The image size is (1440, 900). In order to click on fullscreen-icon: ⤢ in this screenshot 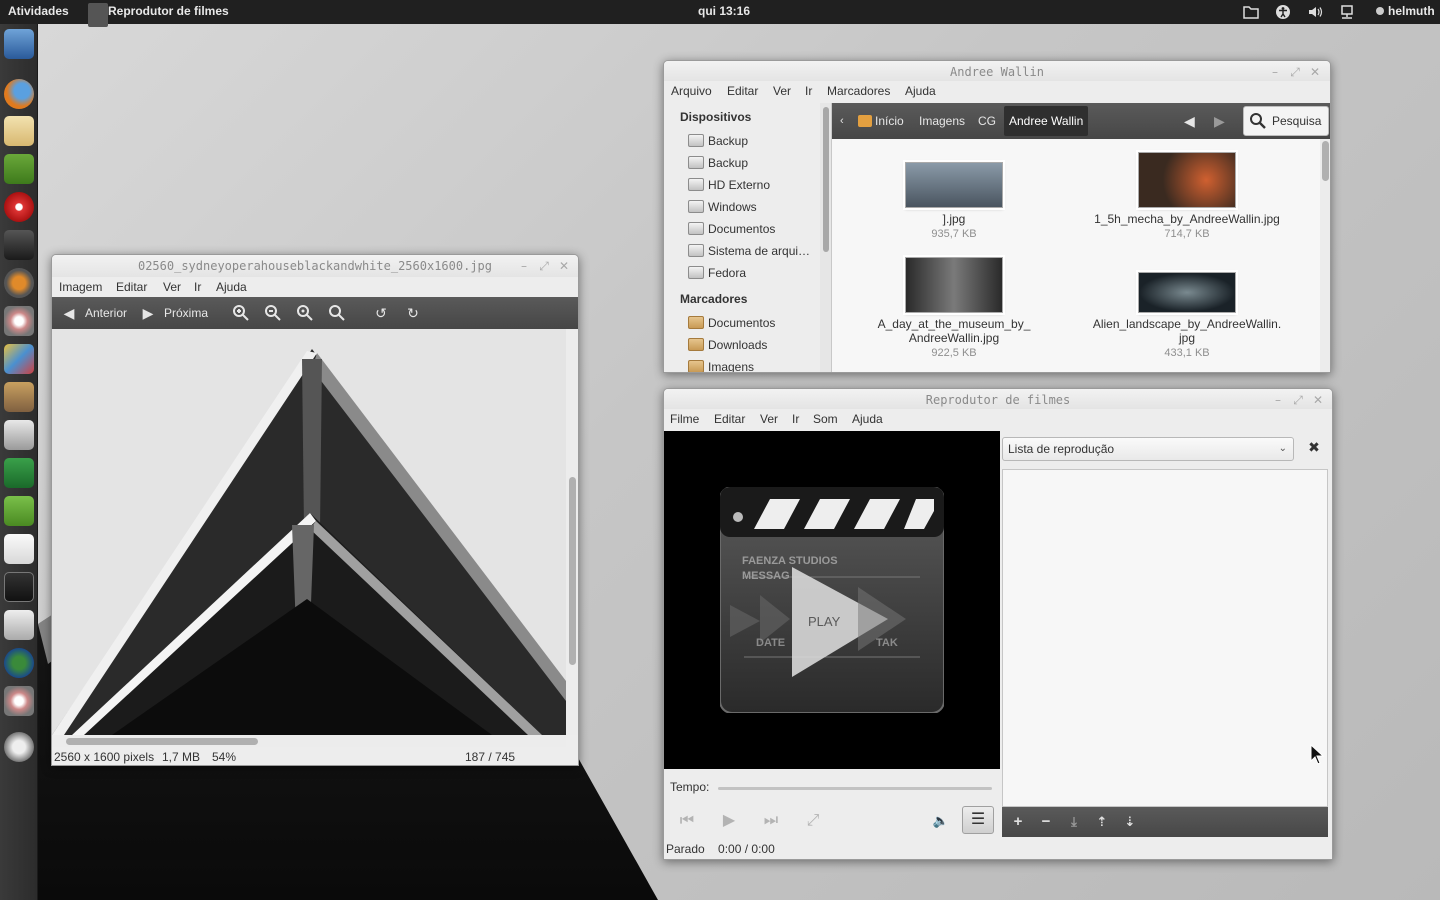, I will do `click(813, 821)`.